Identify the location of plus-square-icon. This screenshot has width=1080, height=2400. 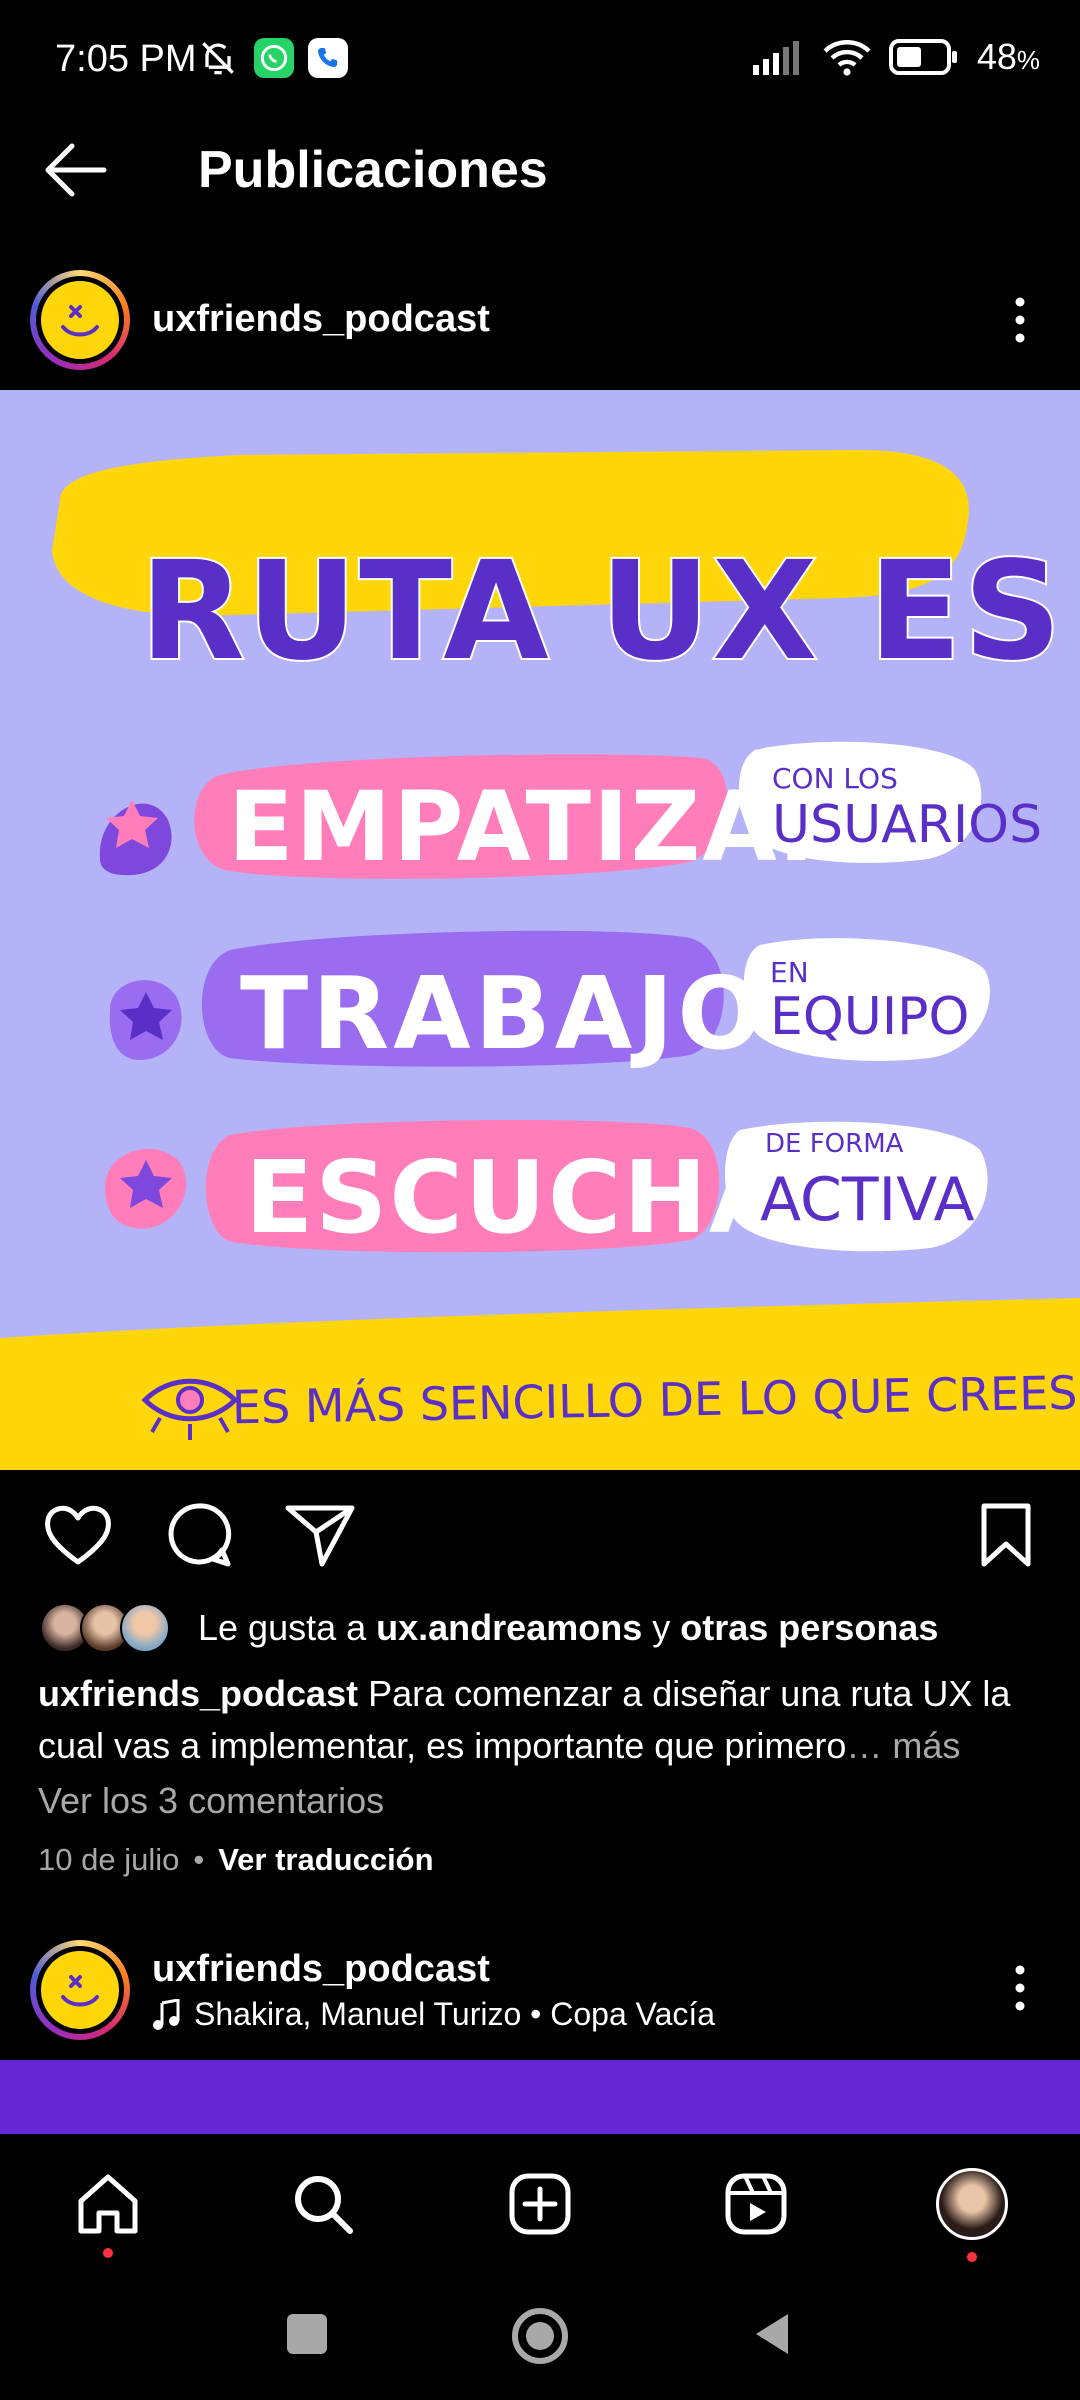
(540, 2204).